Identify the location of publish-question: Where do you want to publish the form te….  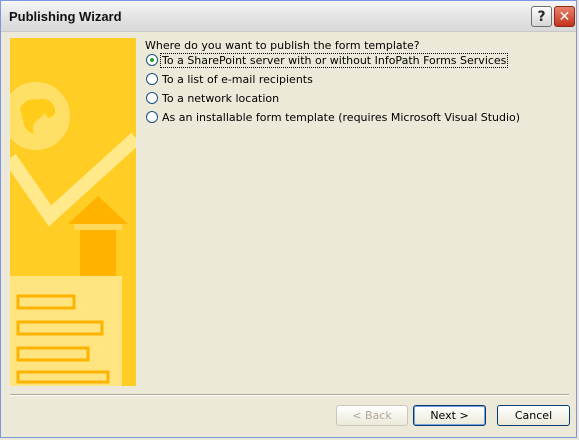
(282, 45).